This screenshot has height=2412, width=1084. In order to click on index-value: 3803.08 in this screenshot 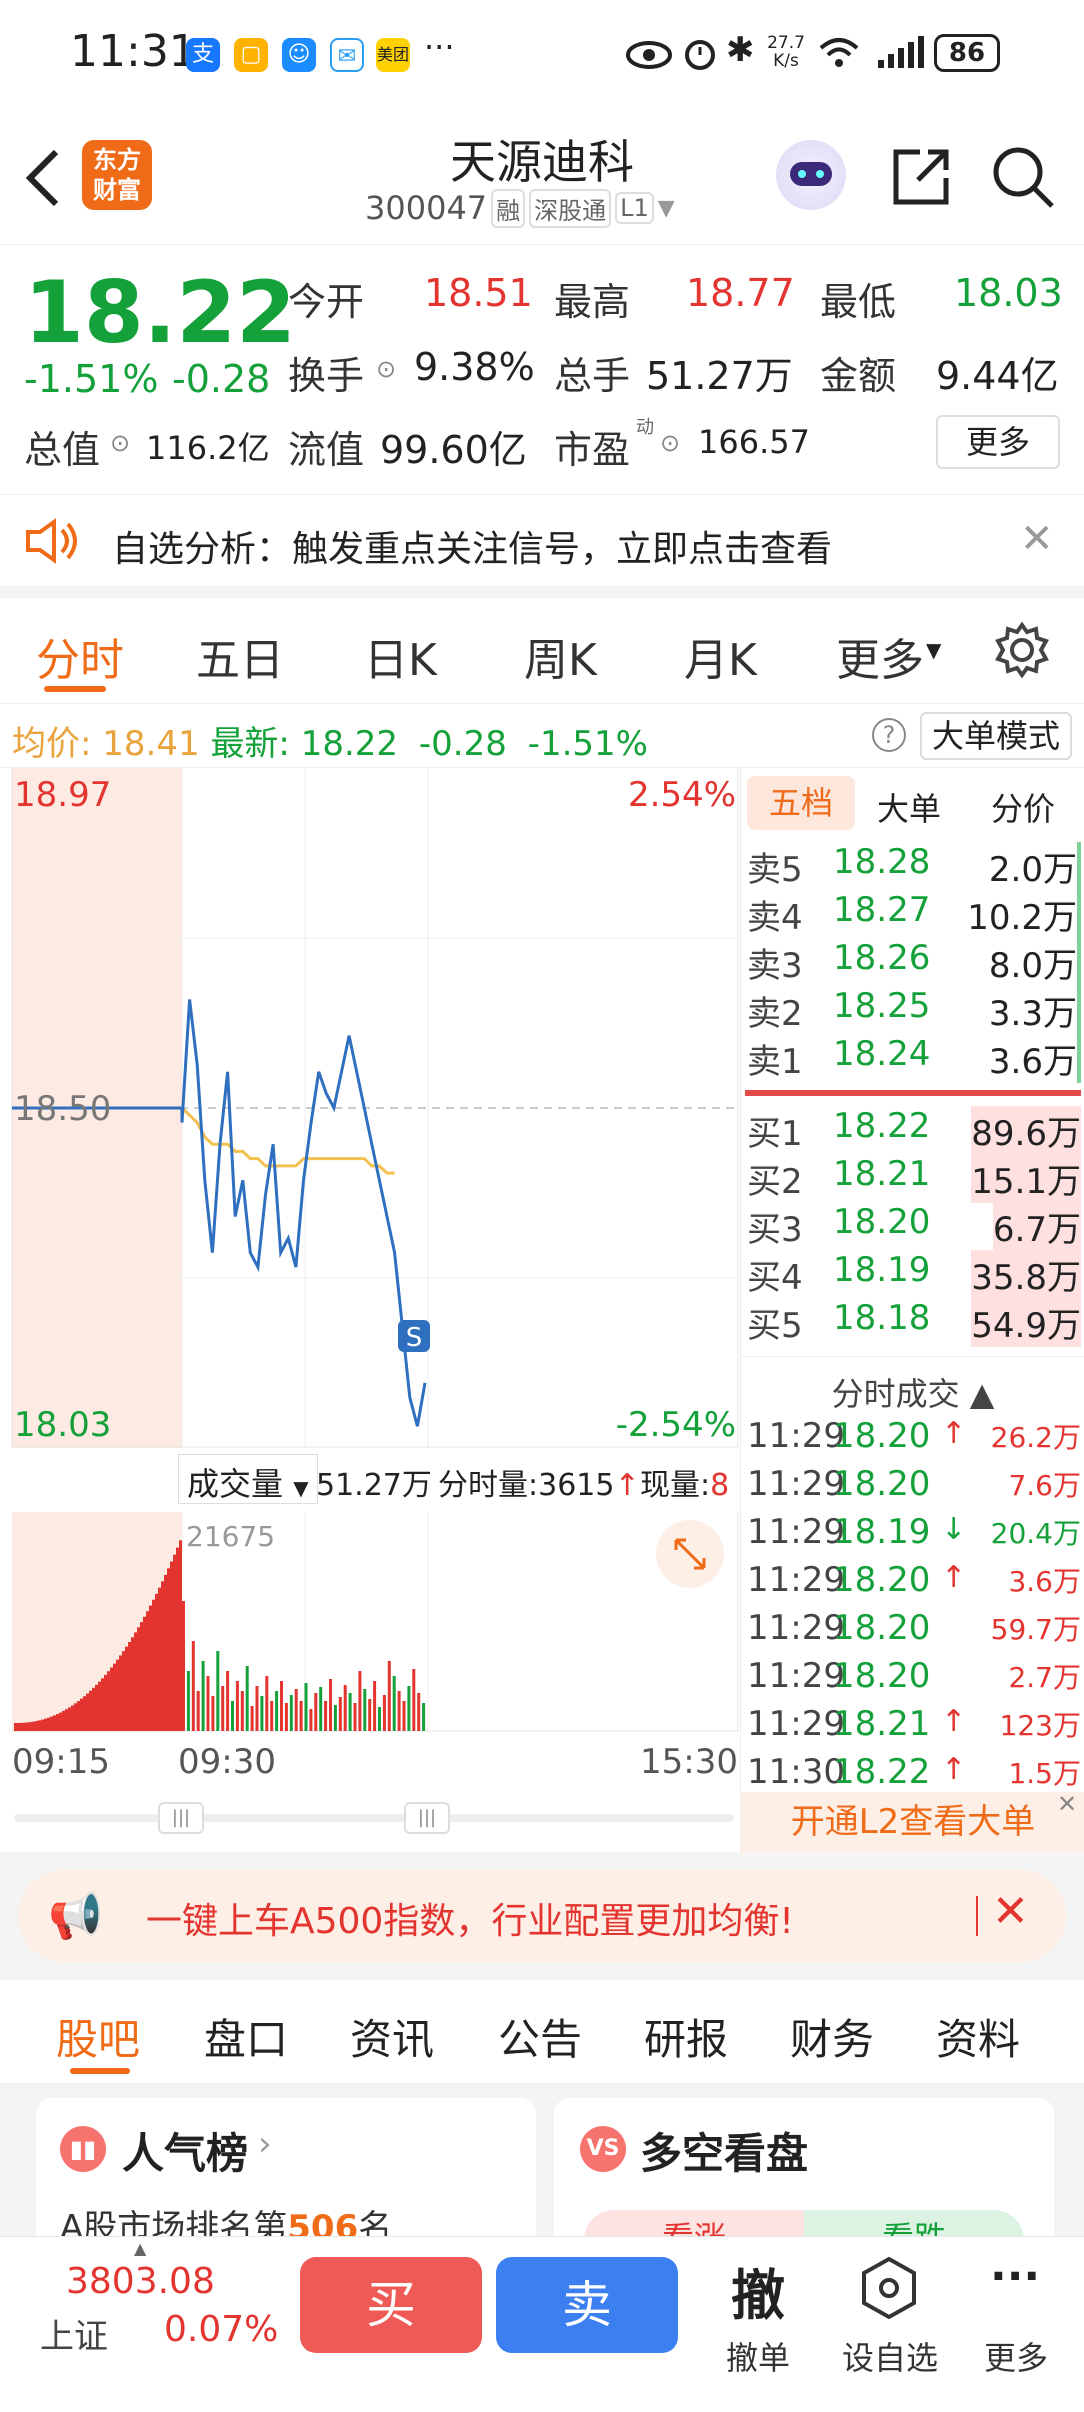, I will do `click(140, 2281)`.